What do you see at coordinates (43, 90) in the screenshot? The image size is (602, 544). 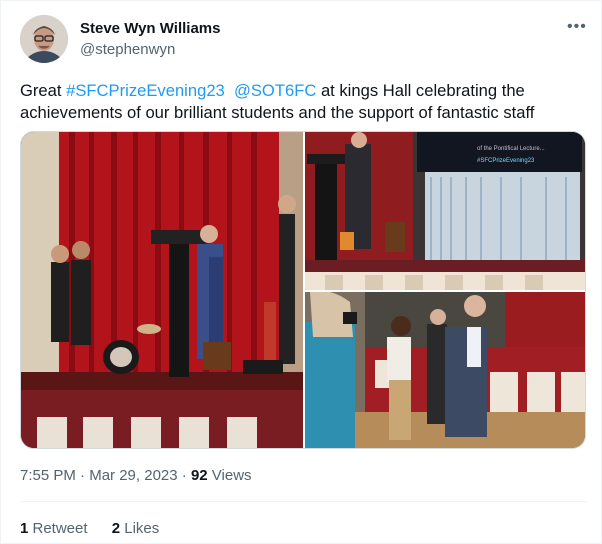 I see `tweet-text-prefix: Great` at bounding box center [43, 90].